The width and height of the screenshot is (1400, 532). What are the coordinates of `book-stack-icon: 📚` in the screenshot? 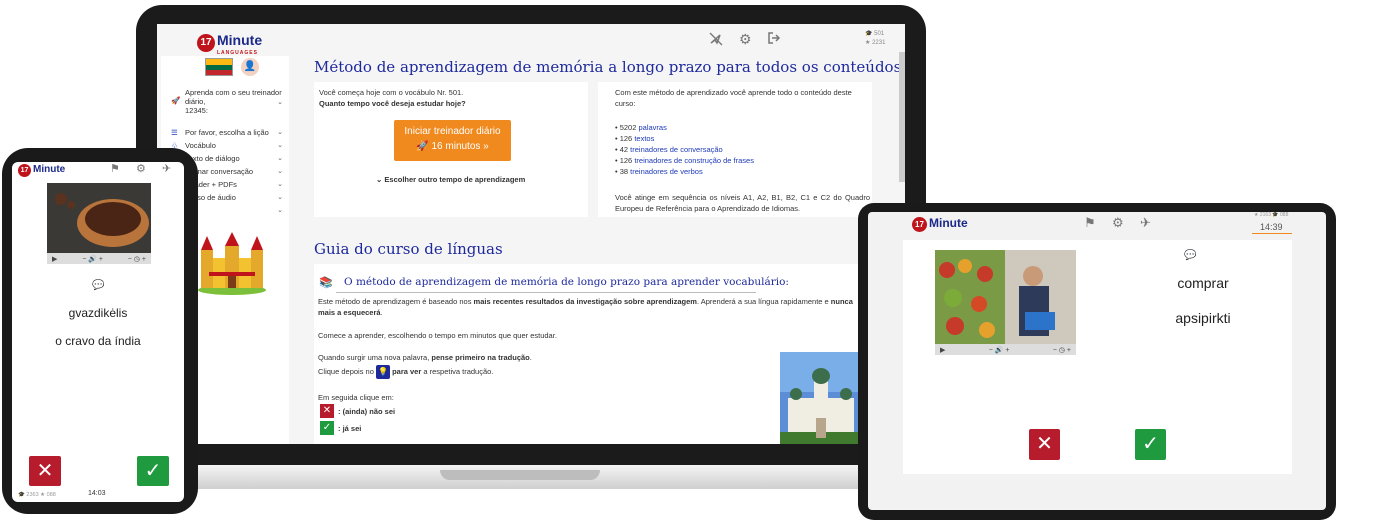 It's located at (326, 283).